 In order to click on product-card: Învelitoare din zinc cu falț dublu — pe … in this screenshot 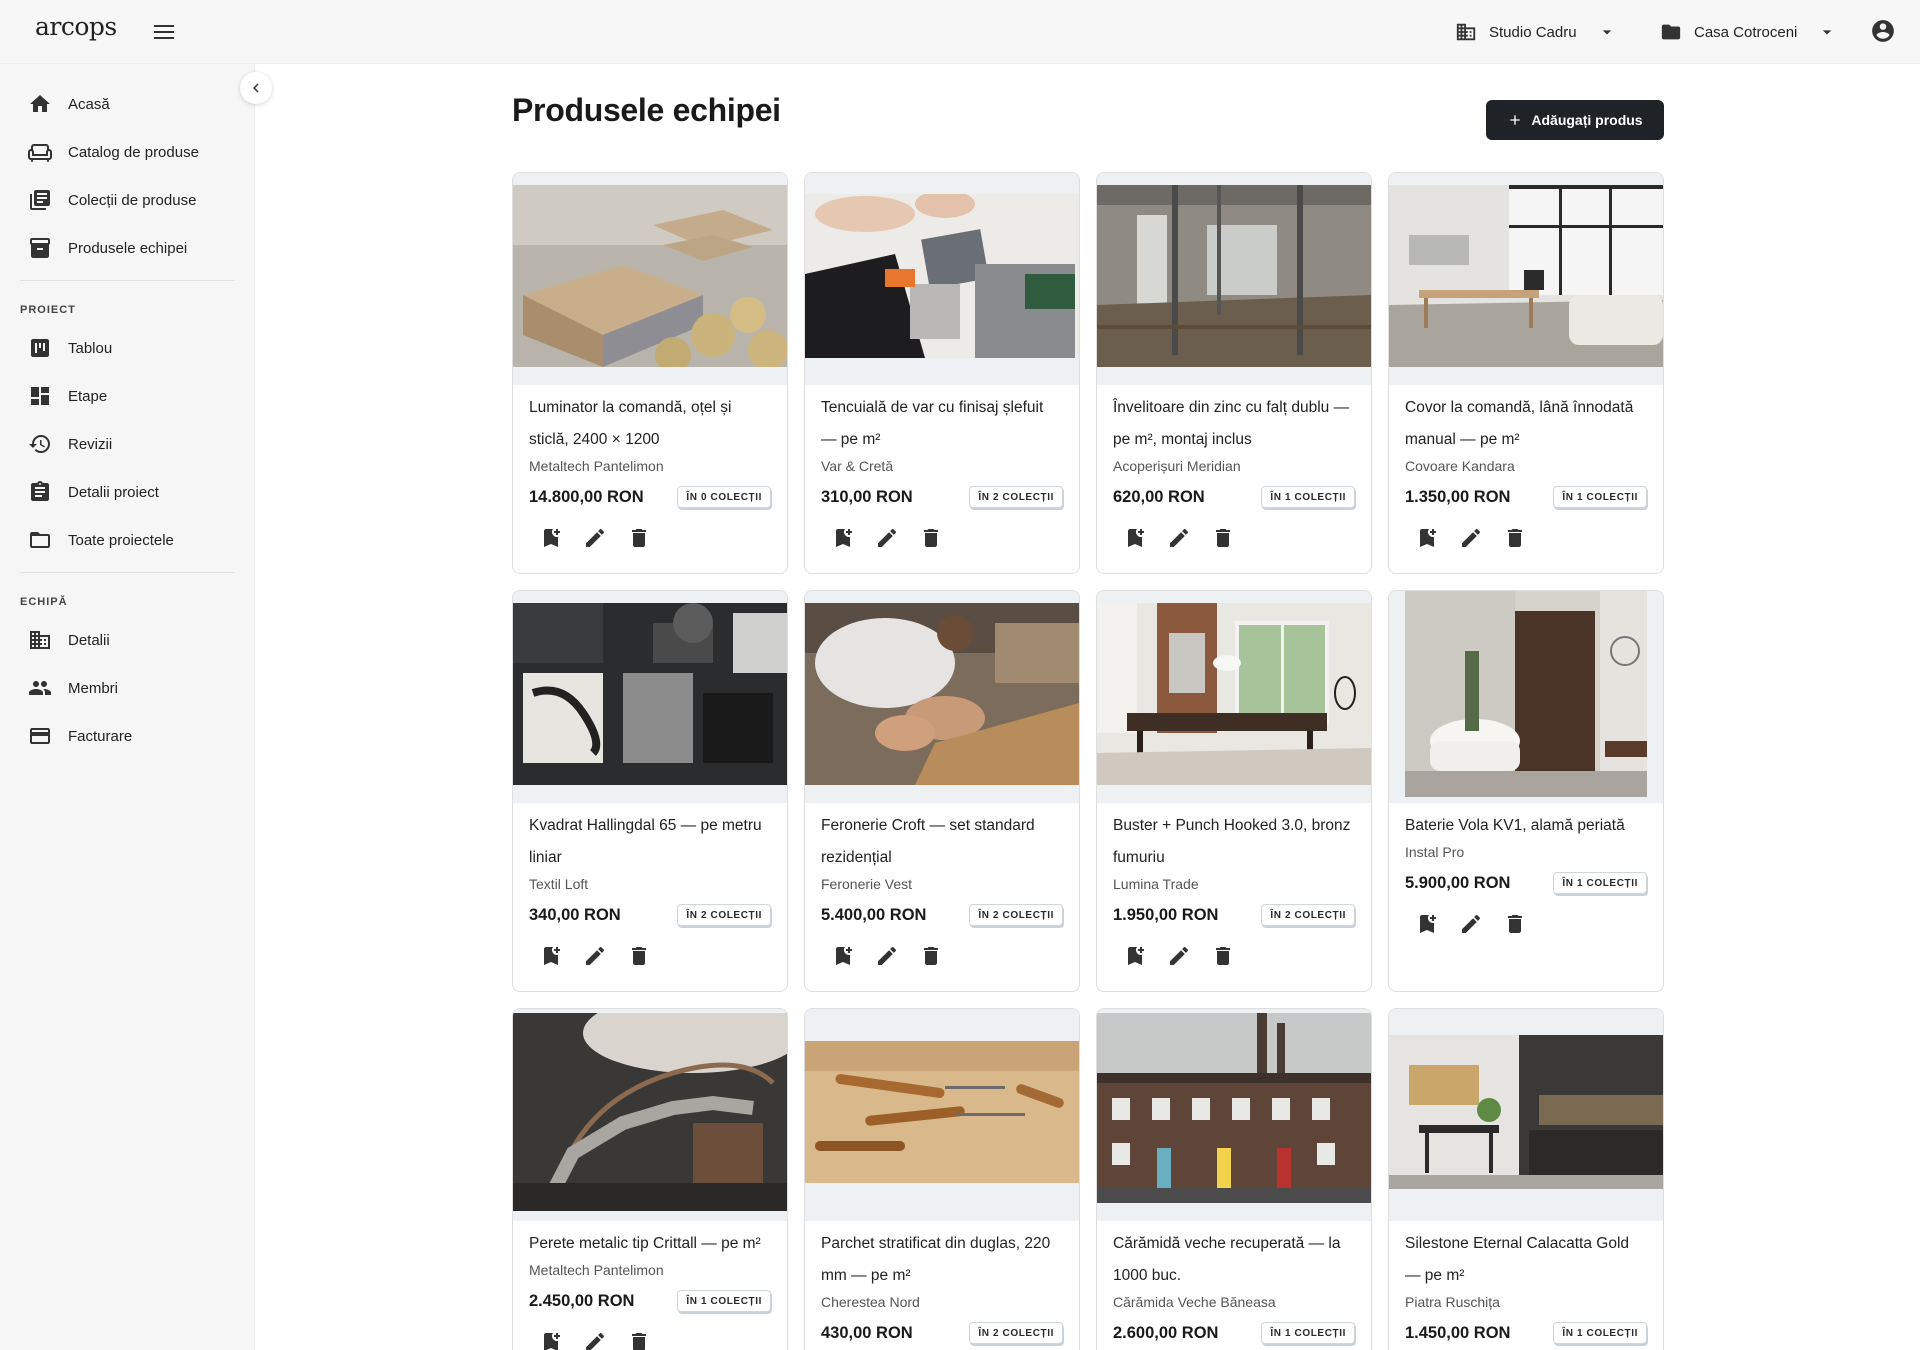, I will do `click(1234, 373)`.